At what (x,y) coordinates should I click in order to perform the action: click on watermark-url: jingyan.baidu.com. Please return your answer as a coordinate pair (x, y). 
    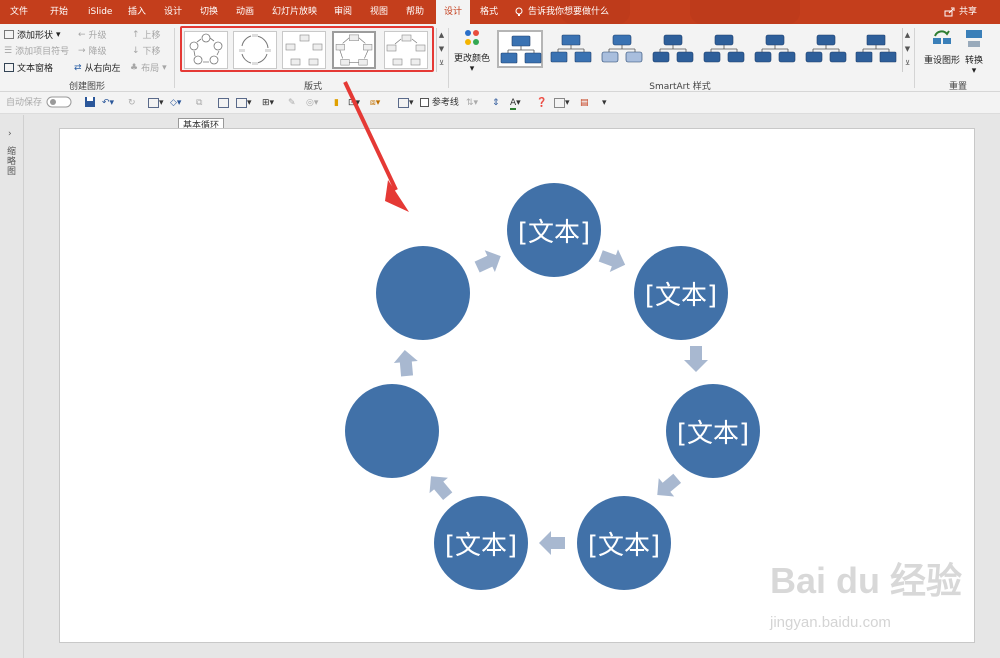
    Looking at the image, I should click on (830, 622).